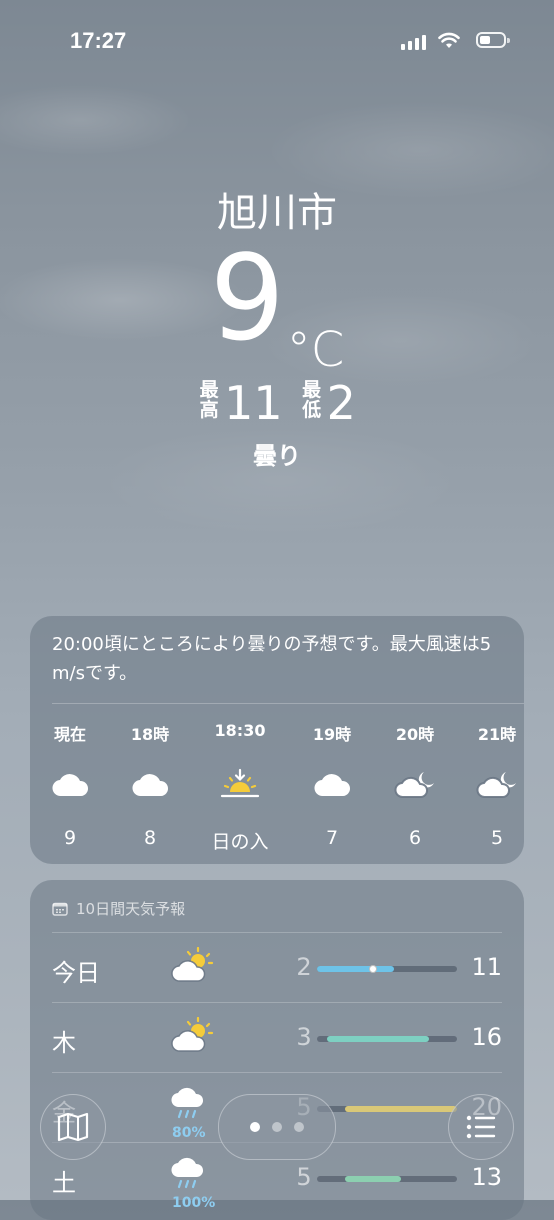 Image resolution: width=554 pixels, height=1220 pixels. What do you see at coordinates (272, 659) in the screenshot?
I see `forecast-summary: 20:00頃にところにより曇りの予想です。最大風速は5 m/sです。` at bounding box center [272, 659].